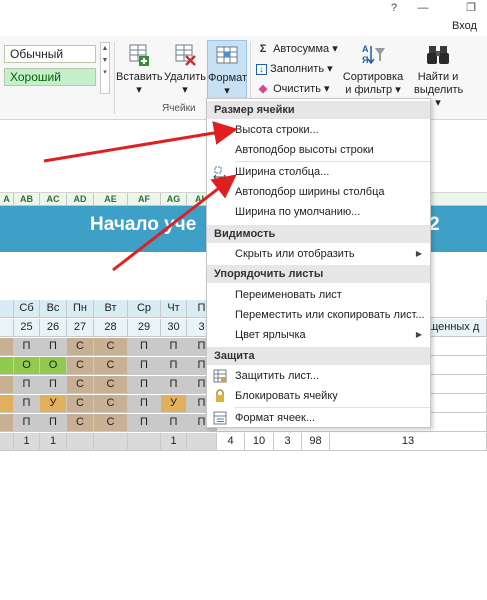  Describe the element at coordinates (53, 199) in the screenshot. I see `column-header: AC` at that location.